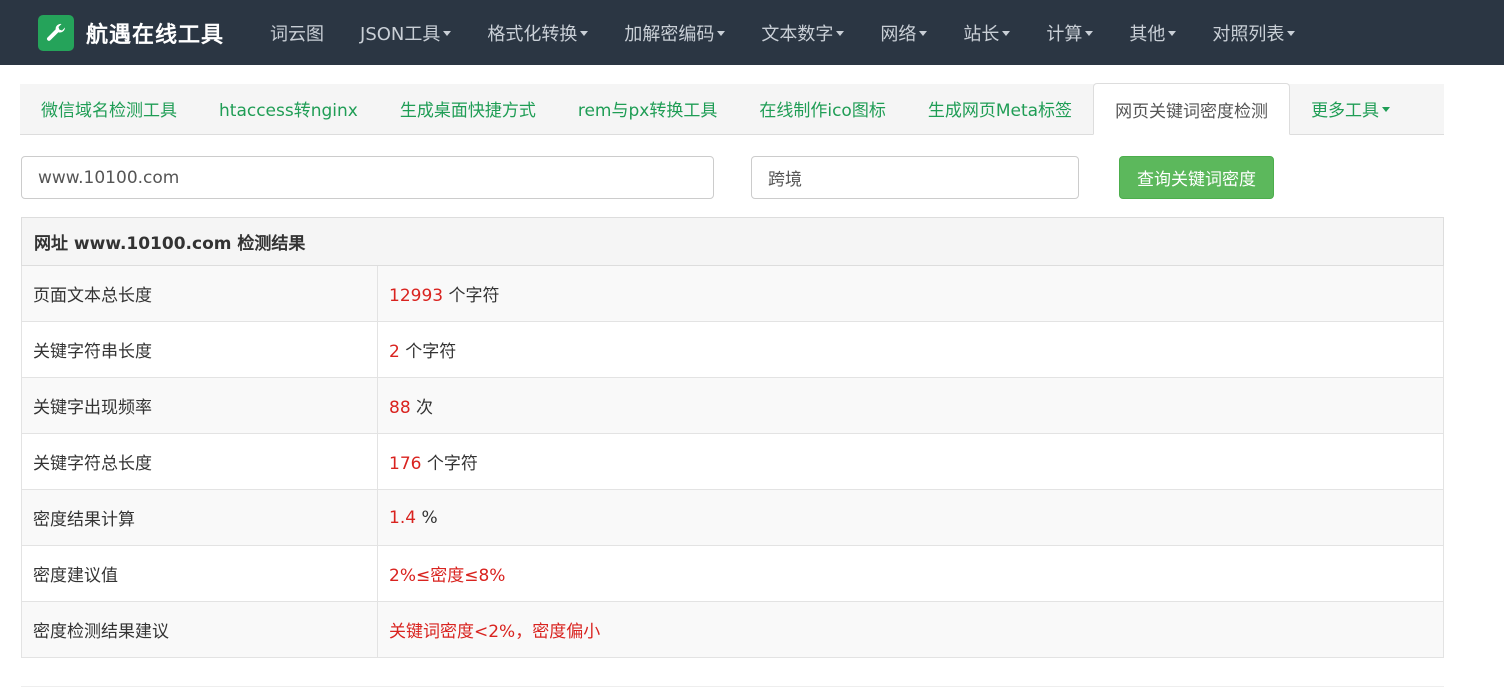  I want to click on nav-item-label: 计算, so click(1064, 34).